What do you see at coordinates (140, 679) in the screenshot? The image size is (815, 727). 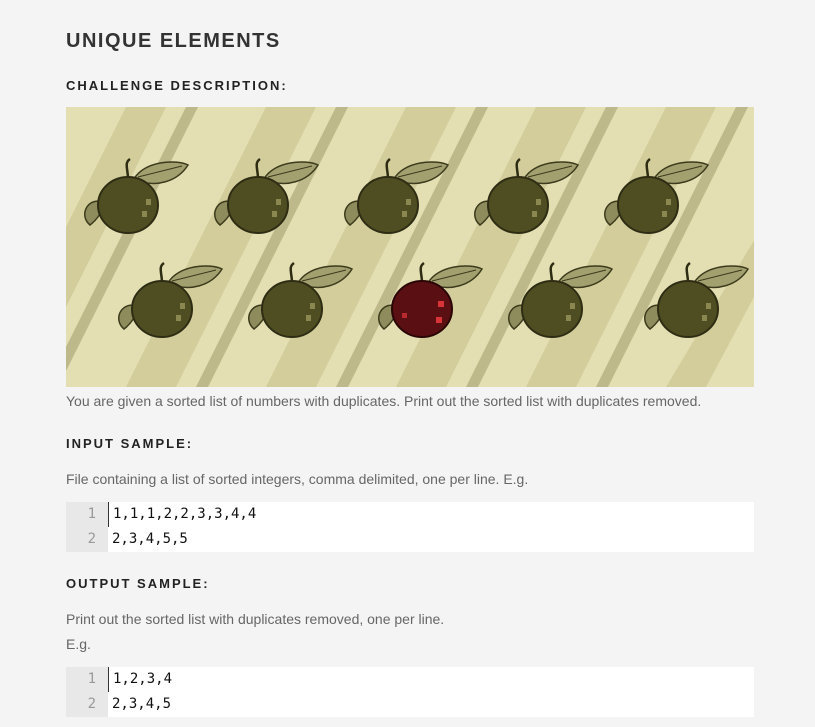 I see `code-text: 1,2,3,4` at bounding box center [140, 679].